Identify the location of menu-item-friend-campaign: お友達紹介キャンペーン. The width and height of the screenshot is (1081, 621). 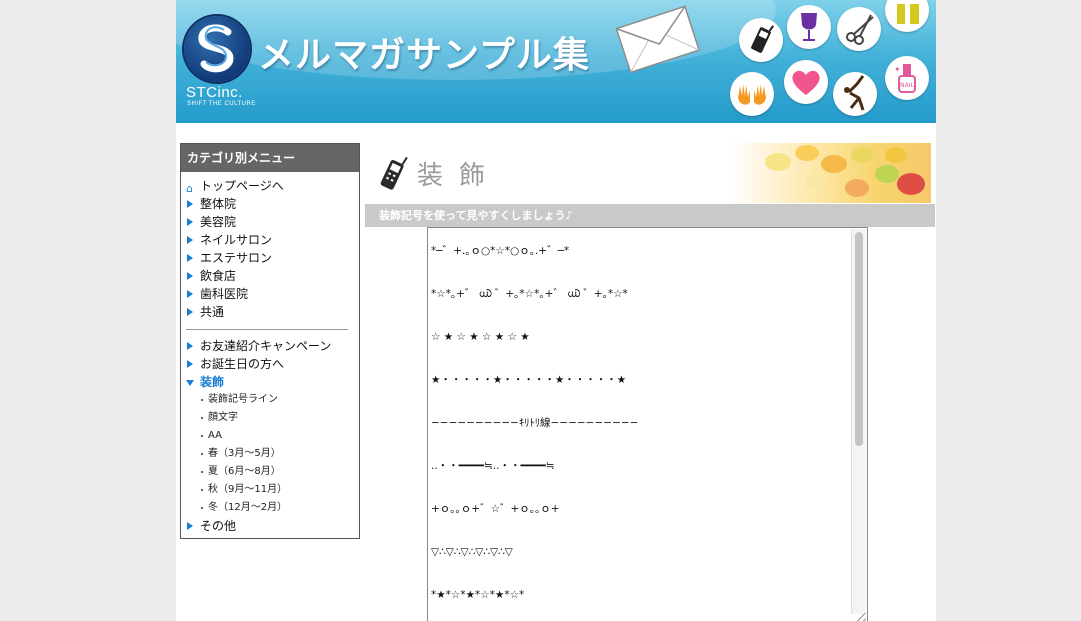
(270, 346).